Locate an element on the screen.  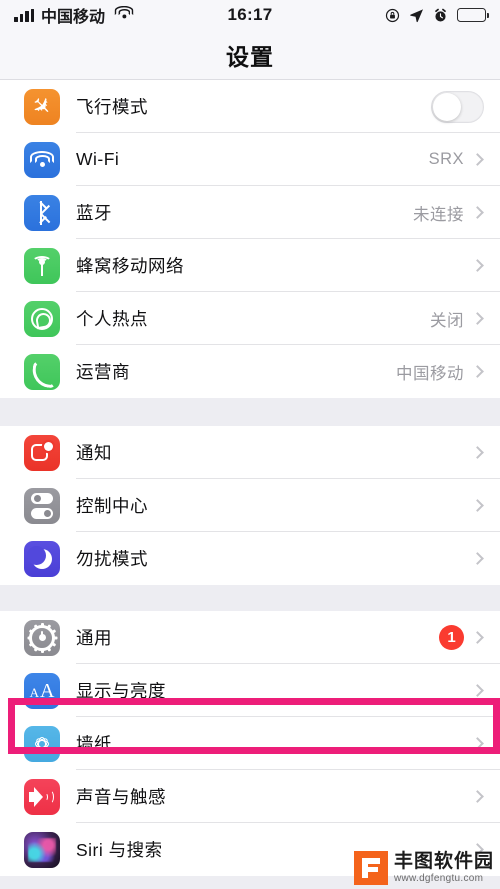
settings-row-value: SRX is located at coordinates (446, 159).